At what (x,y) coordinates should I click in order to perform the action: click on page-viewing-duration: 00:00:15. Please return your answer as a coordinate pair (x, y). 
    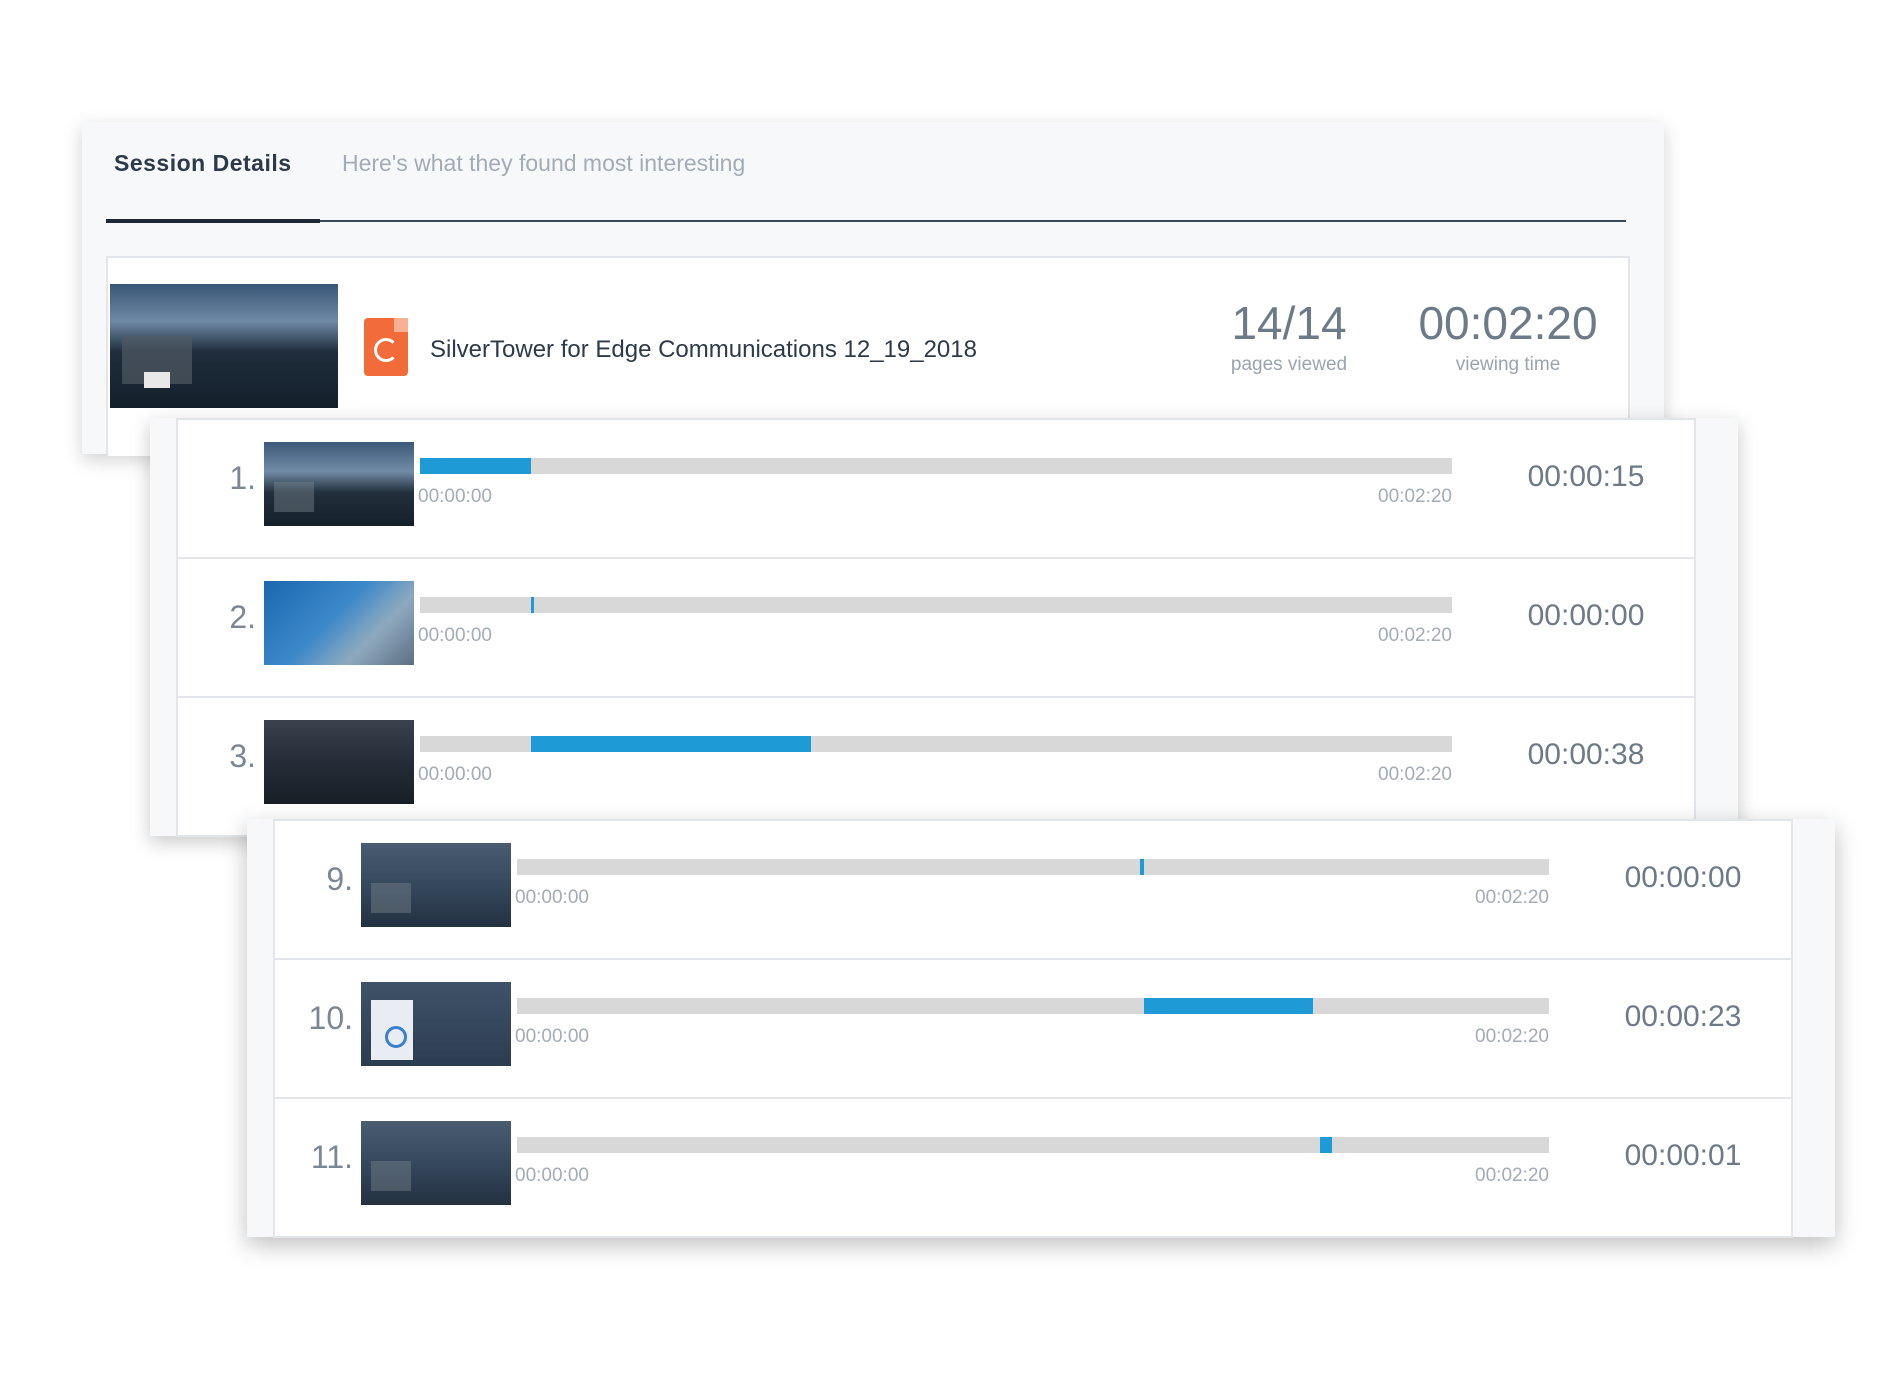
    Looking at the image, I should click on (1586, 476).